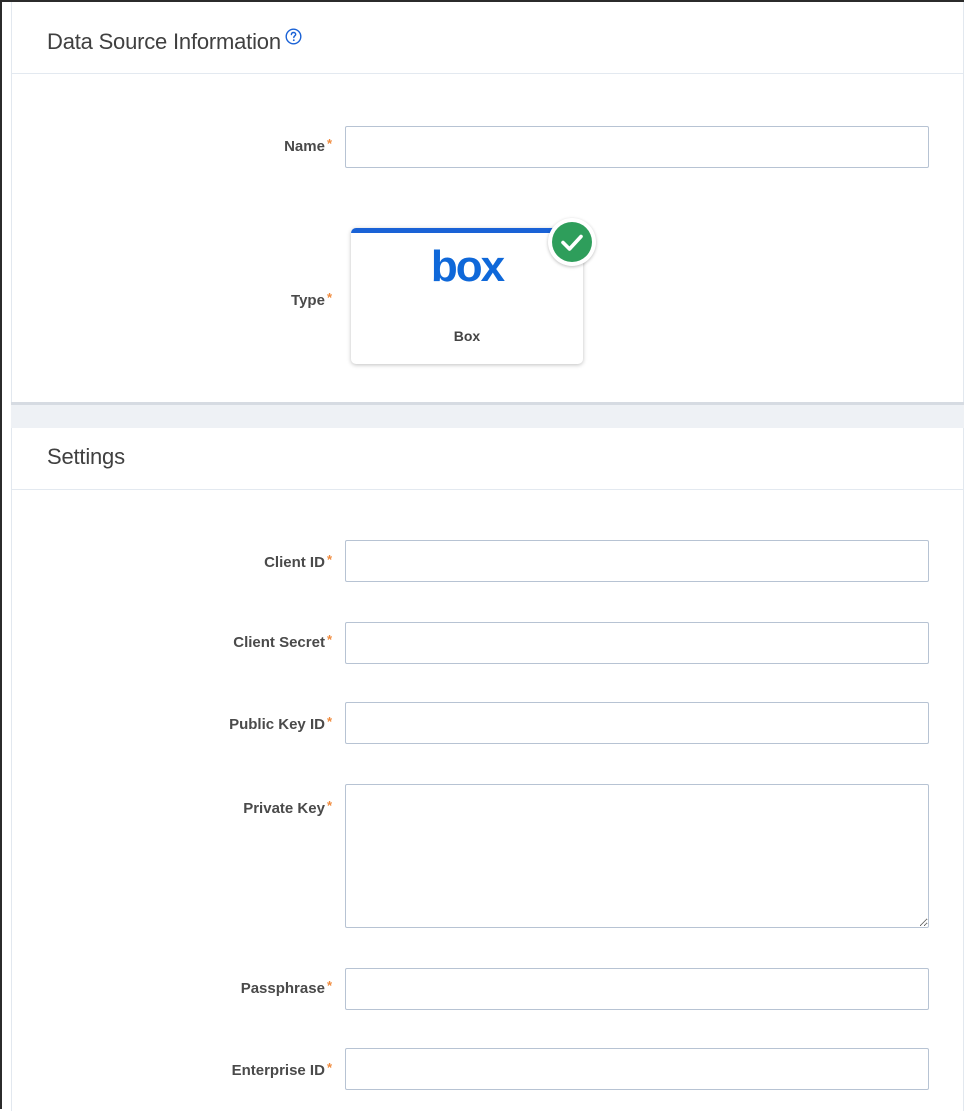 This screenshot has height=1111, width=964. Describe the element at coordinates (278, 1070) in the screenshot. I see `enterprise-id-label-text: Enterprise ID` at that location.